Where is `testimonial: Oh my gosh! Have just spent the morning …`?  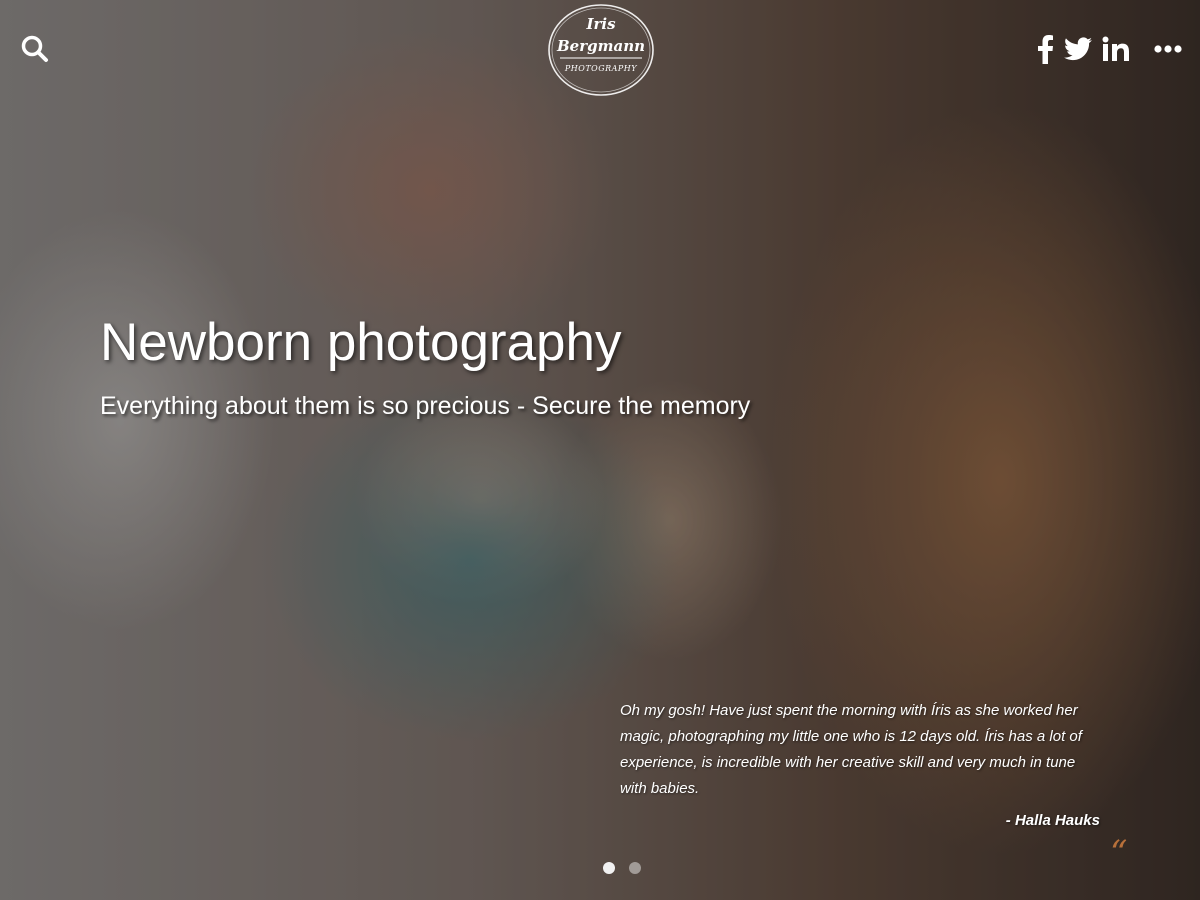
testimonial: Oh my gosh! Have just spent the morning … is located at coordinates (860, 763).